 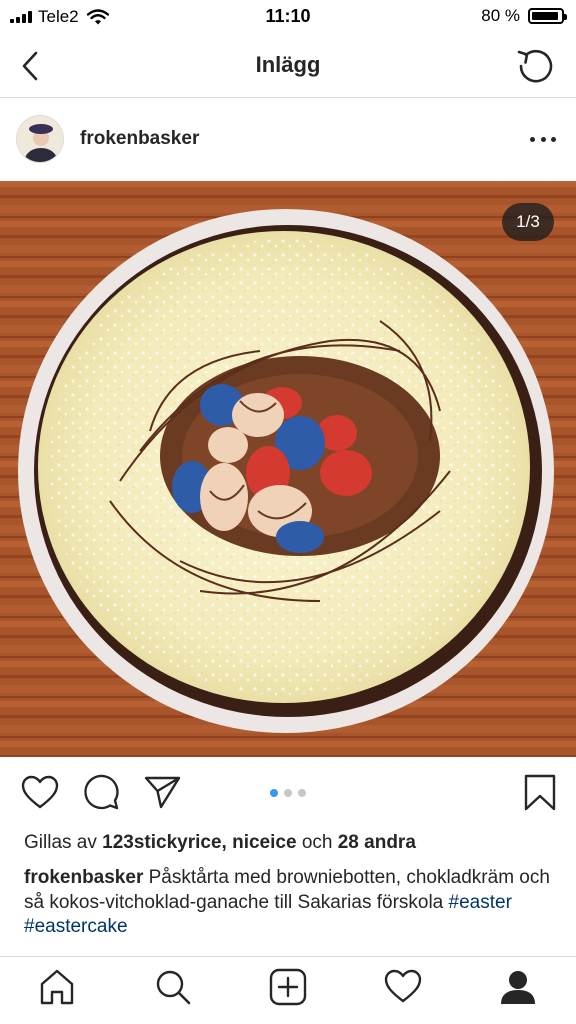 I want to click on more-options-button, so click(x=543, y=139).